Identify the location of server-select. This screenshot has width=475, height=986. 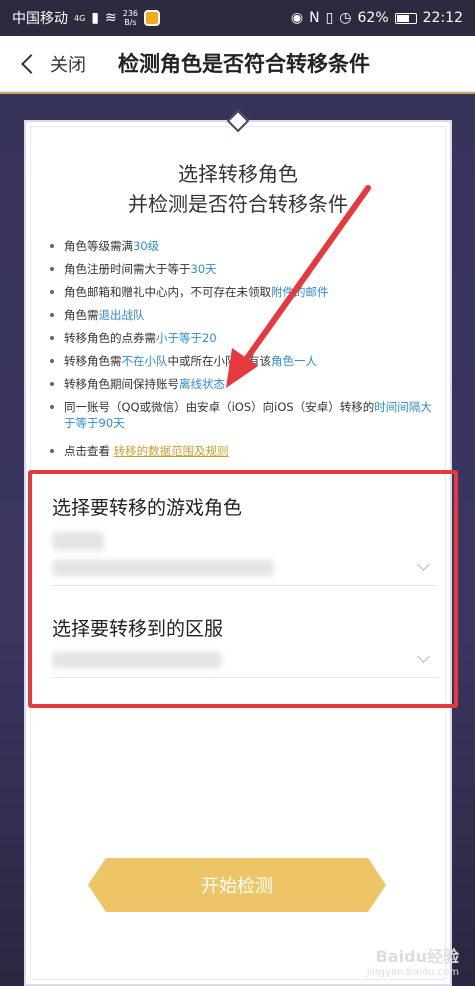
(245, 661).